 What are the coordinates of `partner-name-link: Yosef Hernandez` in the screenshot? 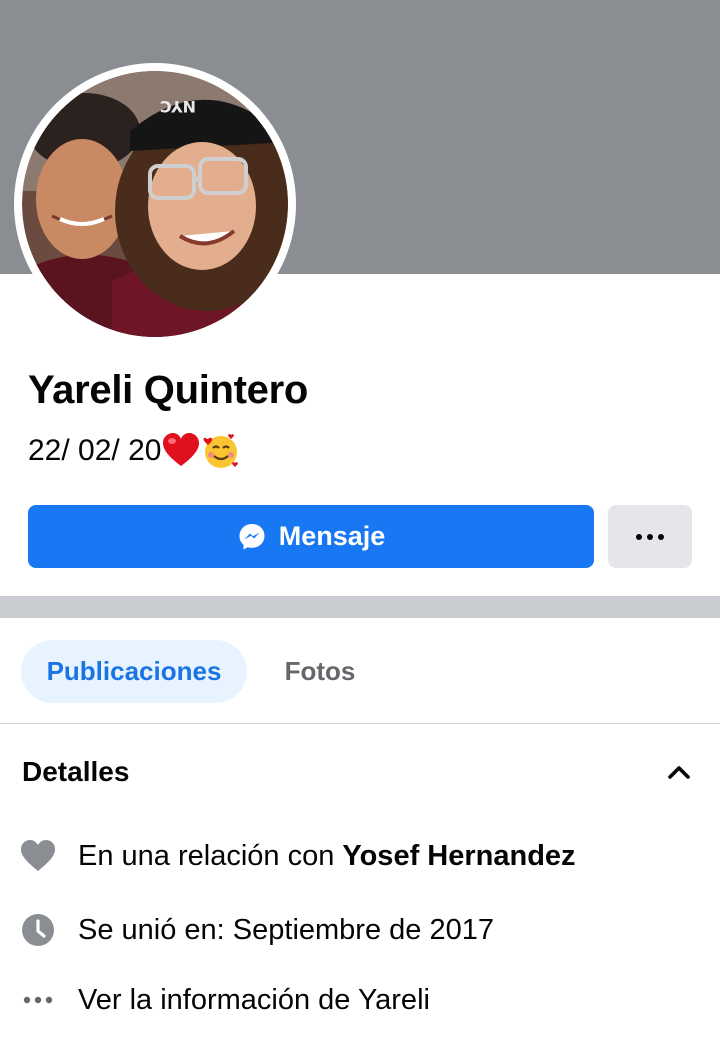 It's located at (458, 856).